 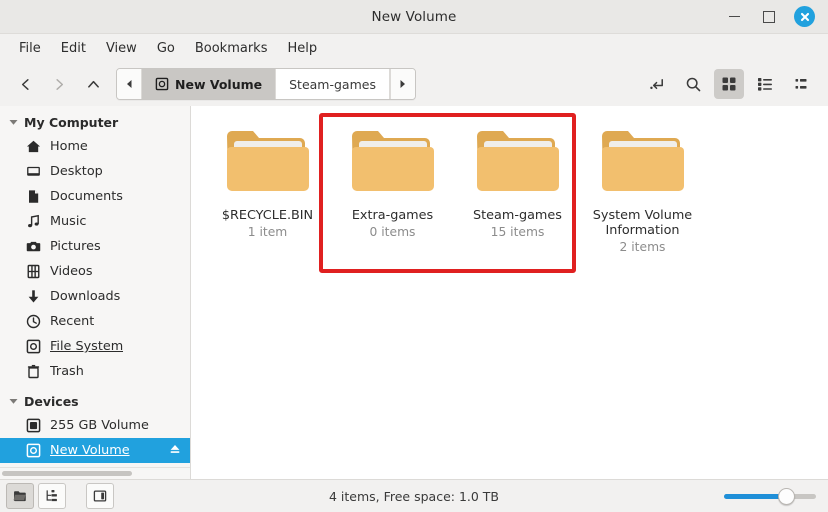 I want to click on menu-bookmarks: Bookmarks, so click(x=231, y=48).